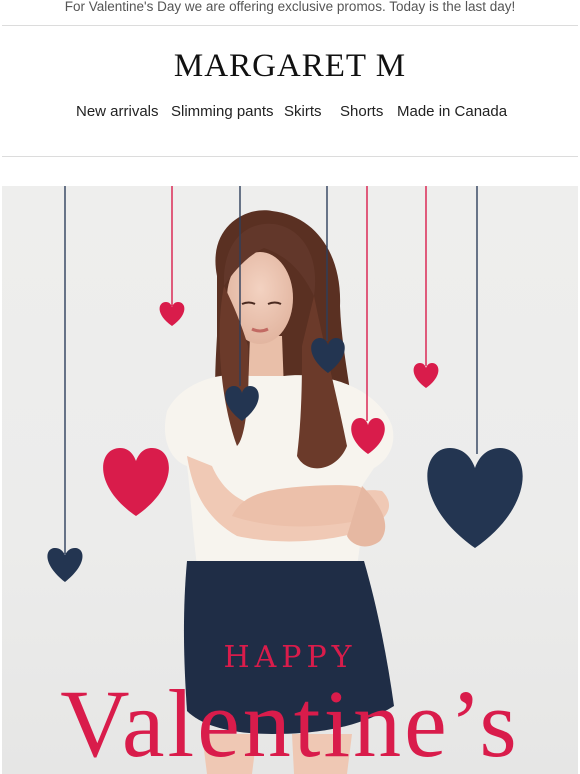  I want to click on brand-logo: MARGARET M, so click(290, 66).